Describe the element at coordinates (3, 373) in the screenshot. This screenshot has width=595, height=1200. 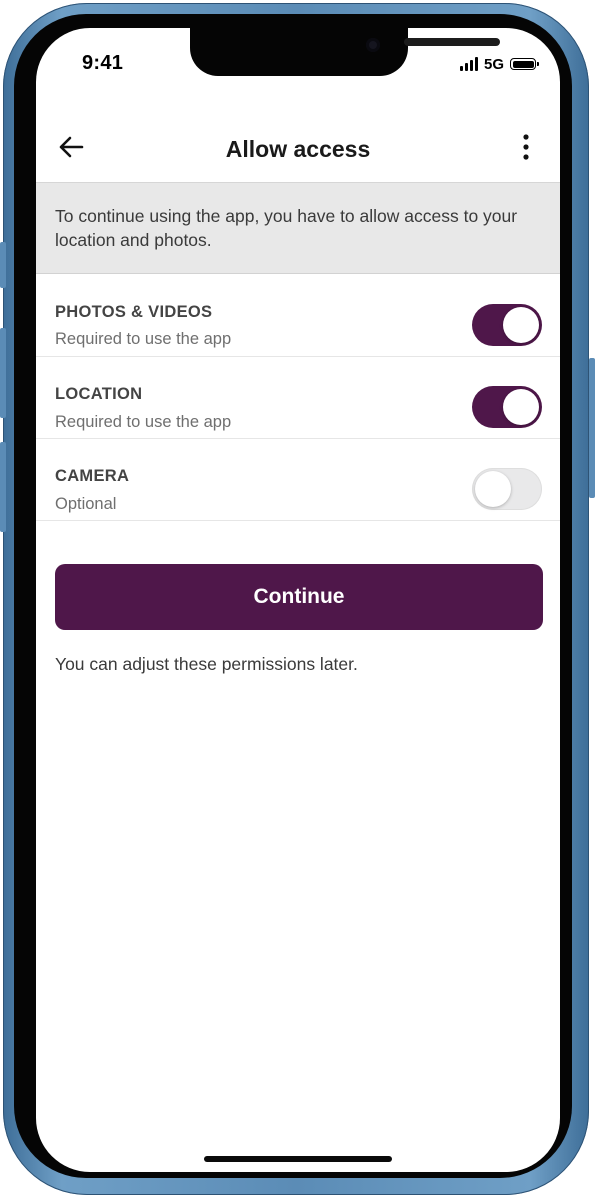
I see `side-button-volume-up` at that location.